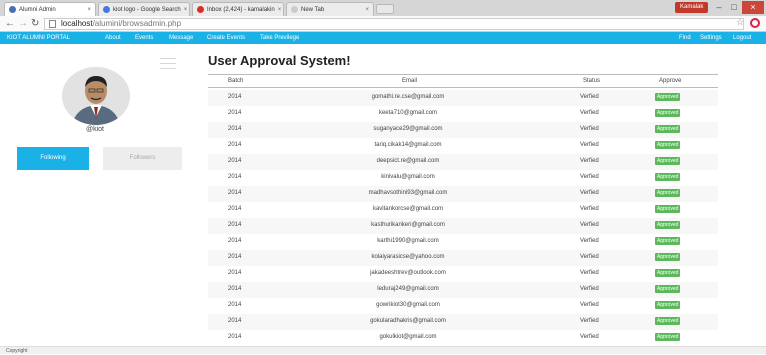 The width and height of the screenshot is (766, 355). I want to click on email-cell: keeta710@gmail.com, so click(408, 113).